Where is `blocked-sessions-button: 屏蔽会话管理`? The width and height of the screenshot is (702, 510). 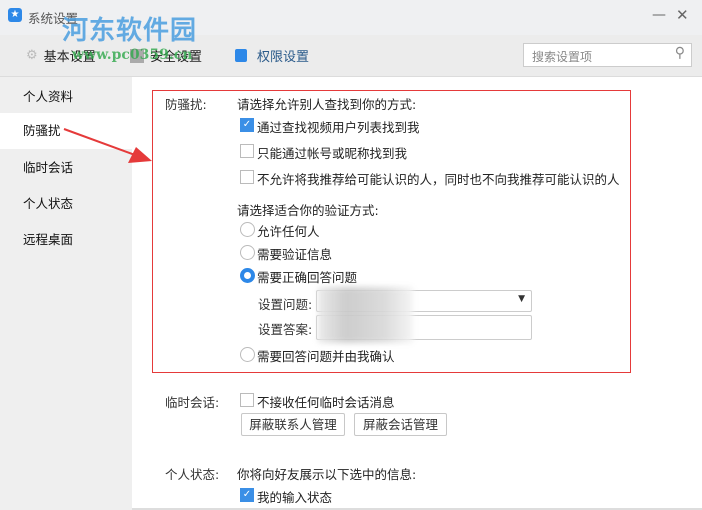
blocked-sessions-button: 屏蔽会话管理 is located at coordinates (400, 424).